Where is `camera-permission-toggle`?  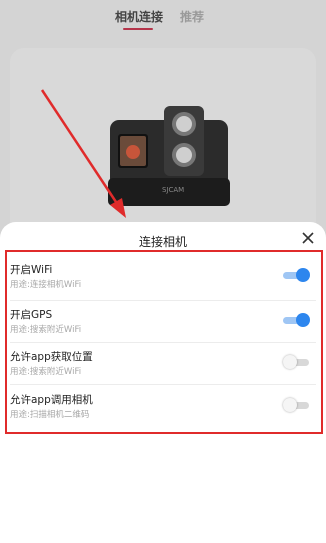
camera-permission-toggle is located at coordinates (296, 405).